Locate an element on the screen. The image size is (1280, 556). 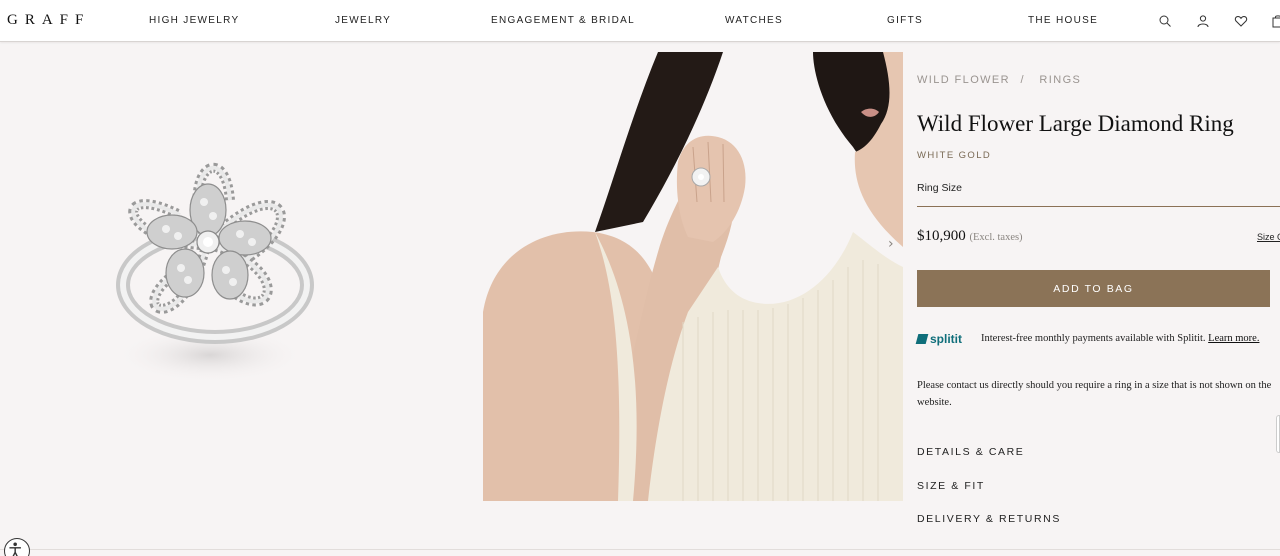
splitit-learn-more-link: Learn more. is located at coordinates (1233, 338).